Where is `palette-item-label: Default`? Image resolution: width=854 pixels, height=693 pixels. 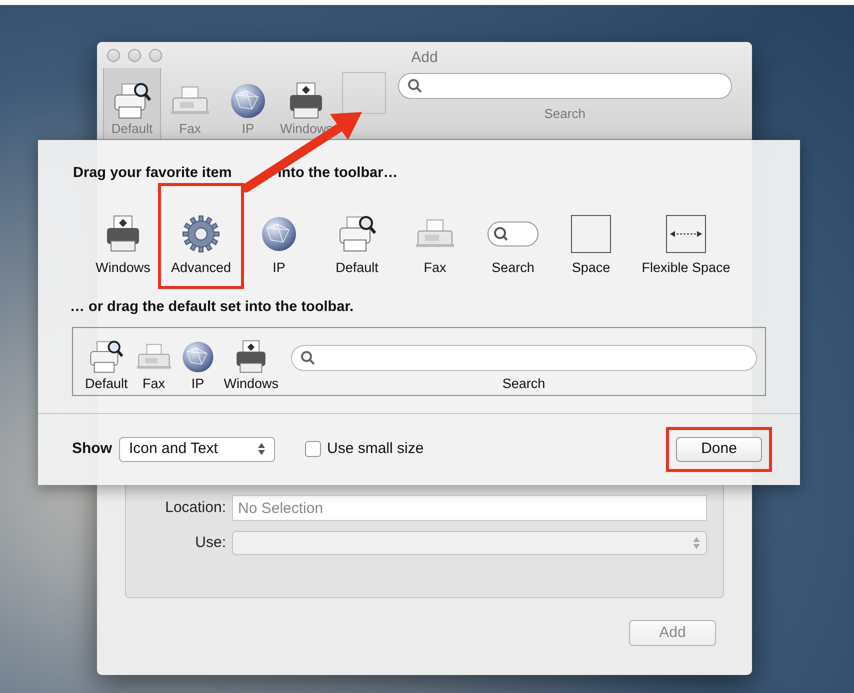
palette-item-label: Default is located at coordinates (357, 267).